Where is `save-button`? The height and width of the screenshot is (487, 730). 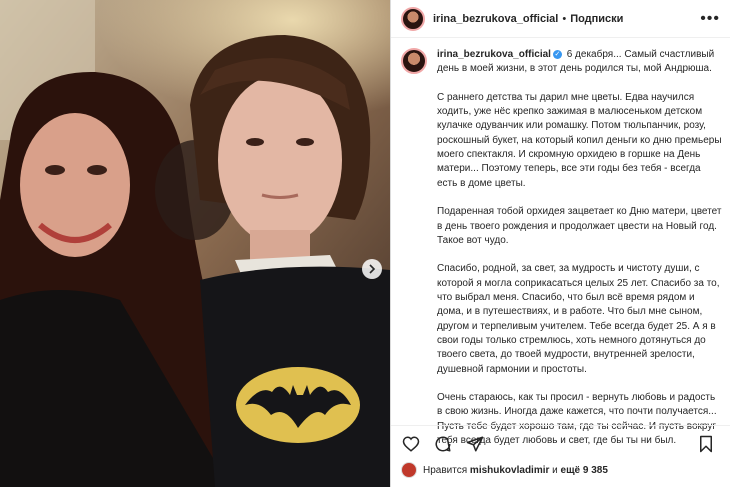
save-button is located at coordinates (706, 444).